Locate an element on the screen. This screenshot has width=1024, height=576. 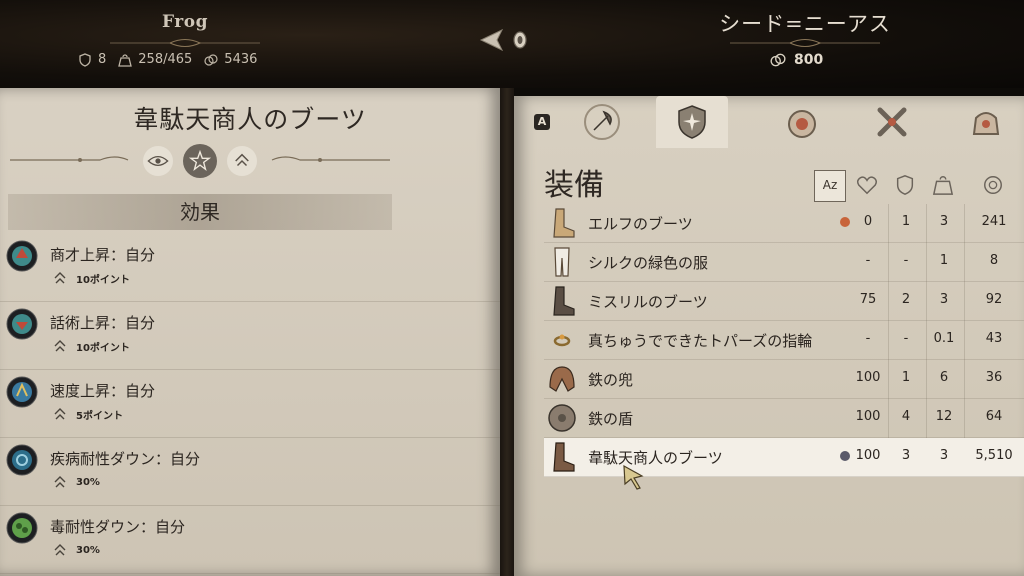
item-name: 韋駄天商人のブーツ is located at coordinates (655, 458).